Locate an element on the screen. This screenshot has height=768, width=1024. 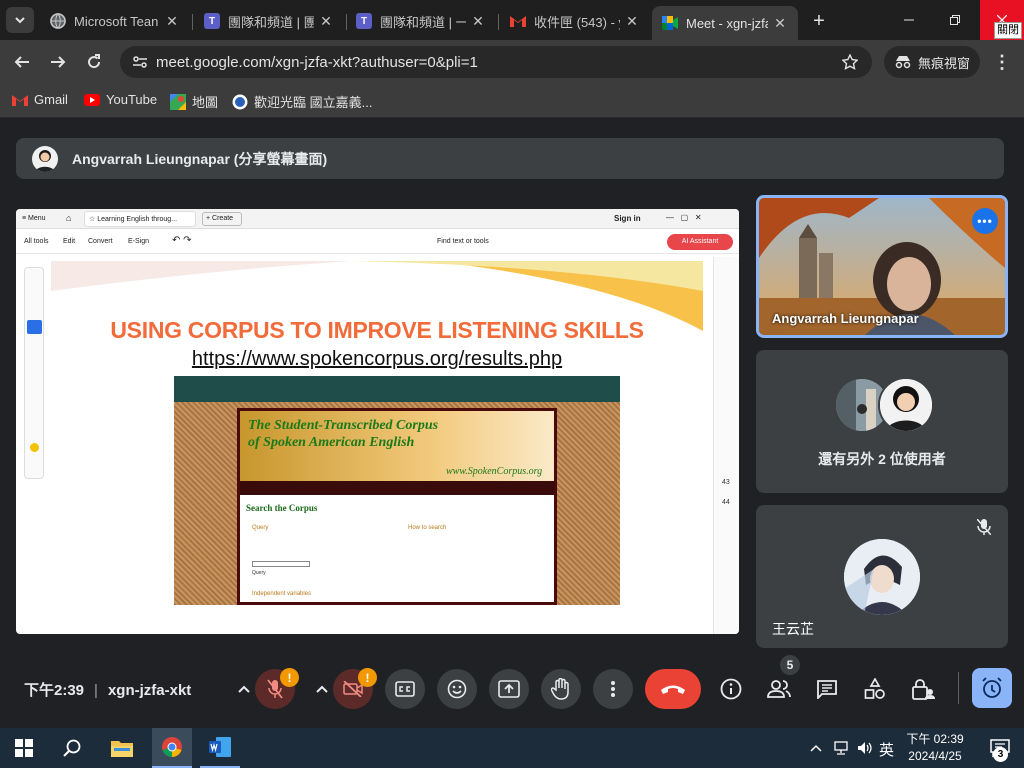
site-settings-icon is located at coordinates (140, 62).